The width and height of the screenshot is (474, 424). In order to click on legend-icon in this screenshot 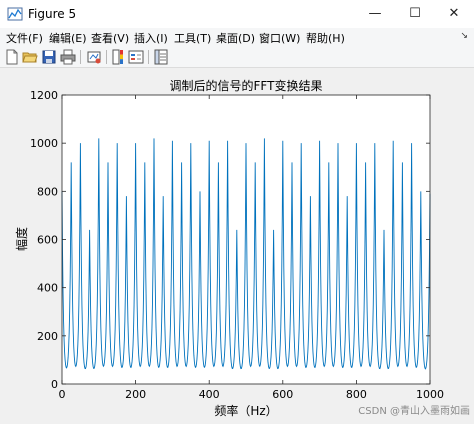, I will do `click(136, 57)`.